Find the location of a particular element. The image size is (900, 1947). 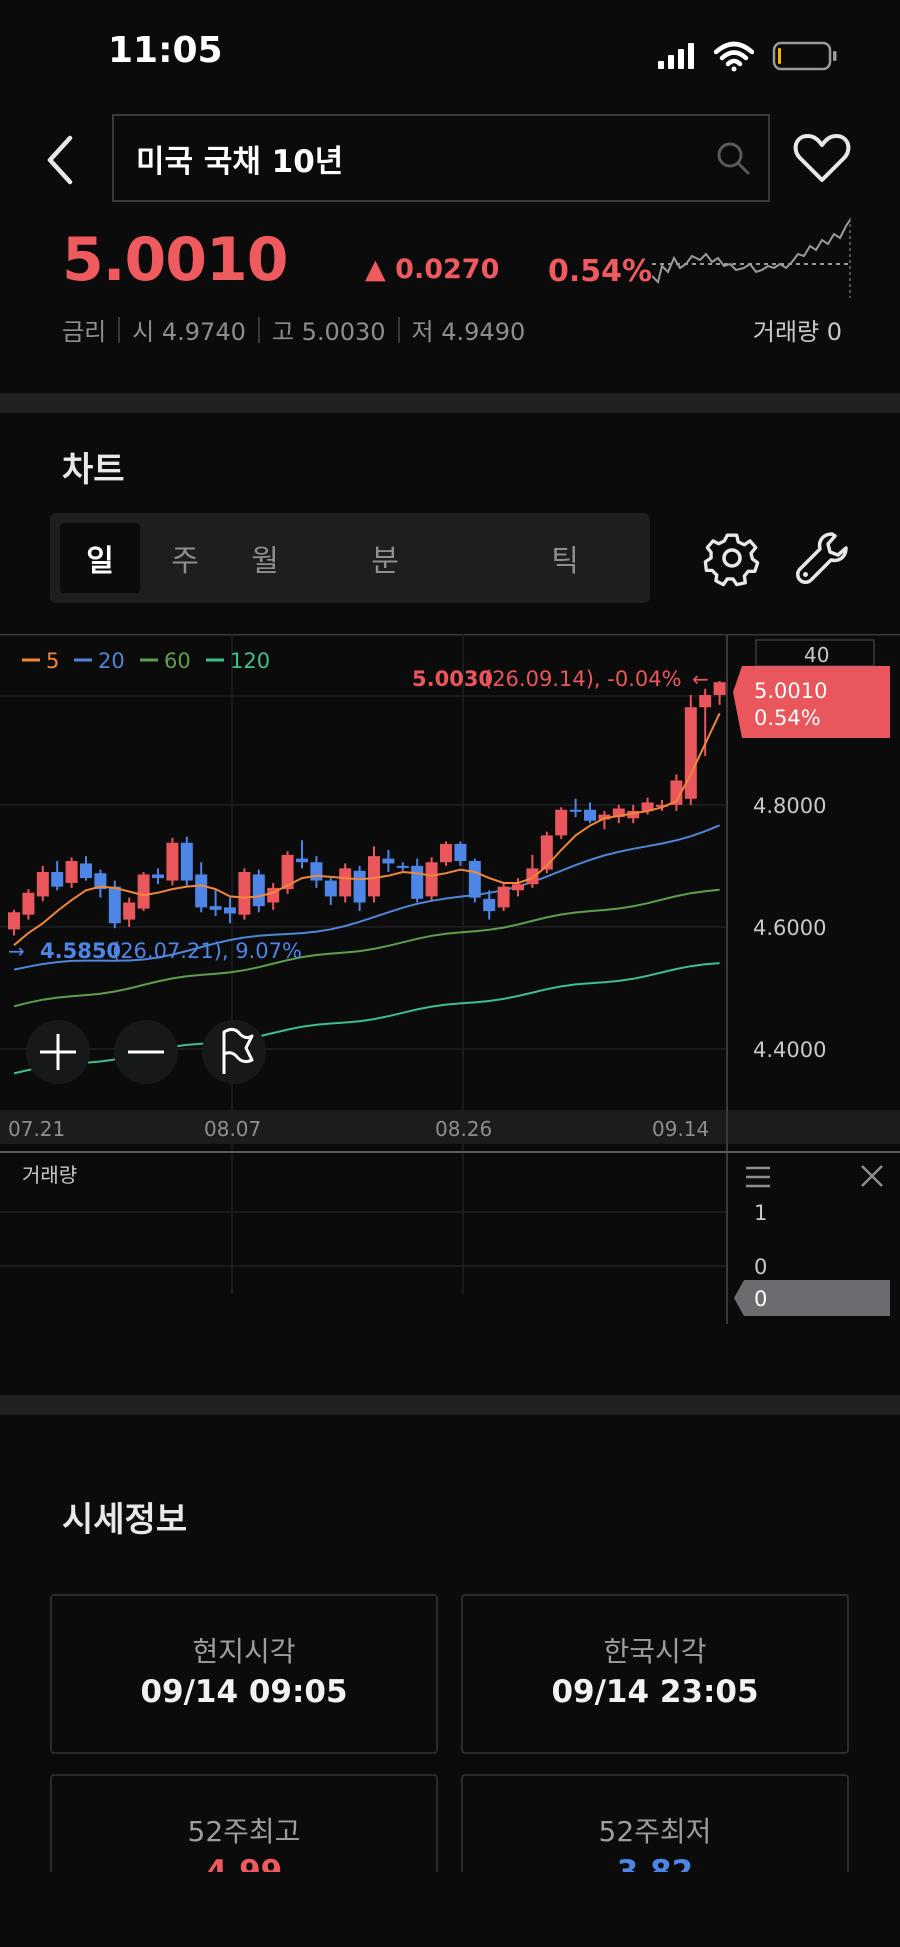

x-tick-label: 09.14 is located at coordinates (680, 1129).